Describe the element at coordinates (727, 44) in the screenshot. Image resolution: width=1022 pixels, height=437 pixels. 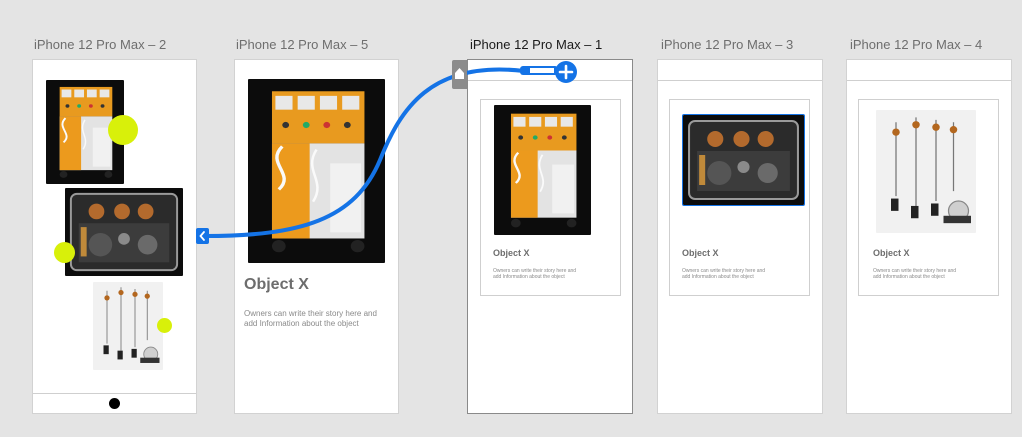
I see `artboard-title: iPhone 12 Pro Max – 3` at that location.